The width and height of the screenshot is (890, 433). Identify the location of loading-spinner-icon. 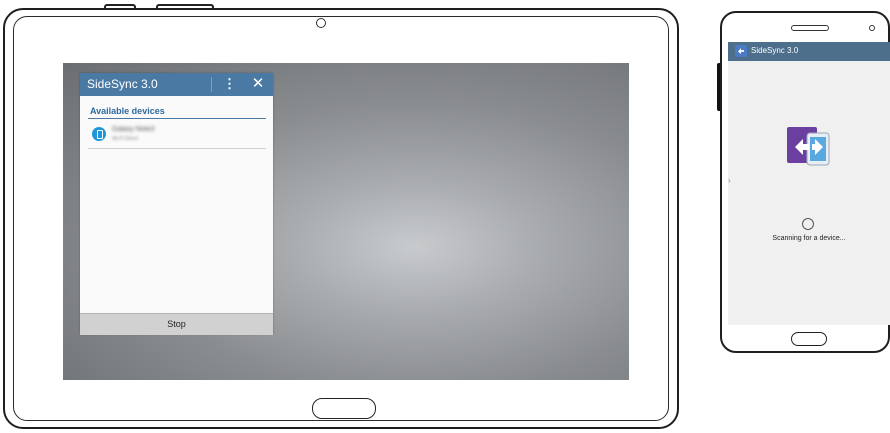
(808, 224).